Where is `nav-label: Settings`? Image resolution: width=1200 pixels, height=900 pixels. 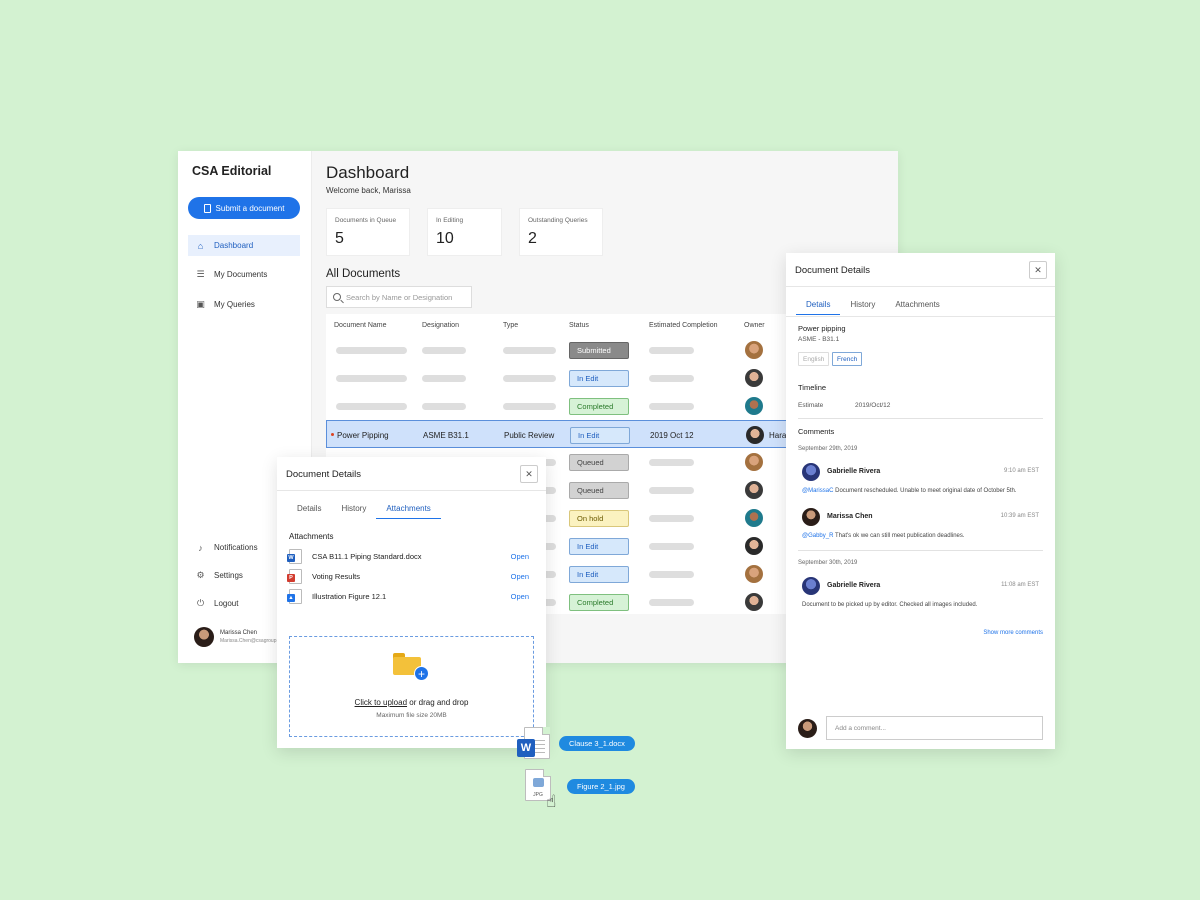 nav-label: Settings is located at coordinates (228, 575).